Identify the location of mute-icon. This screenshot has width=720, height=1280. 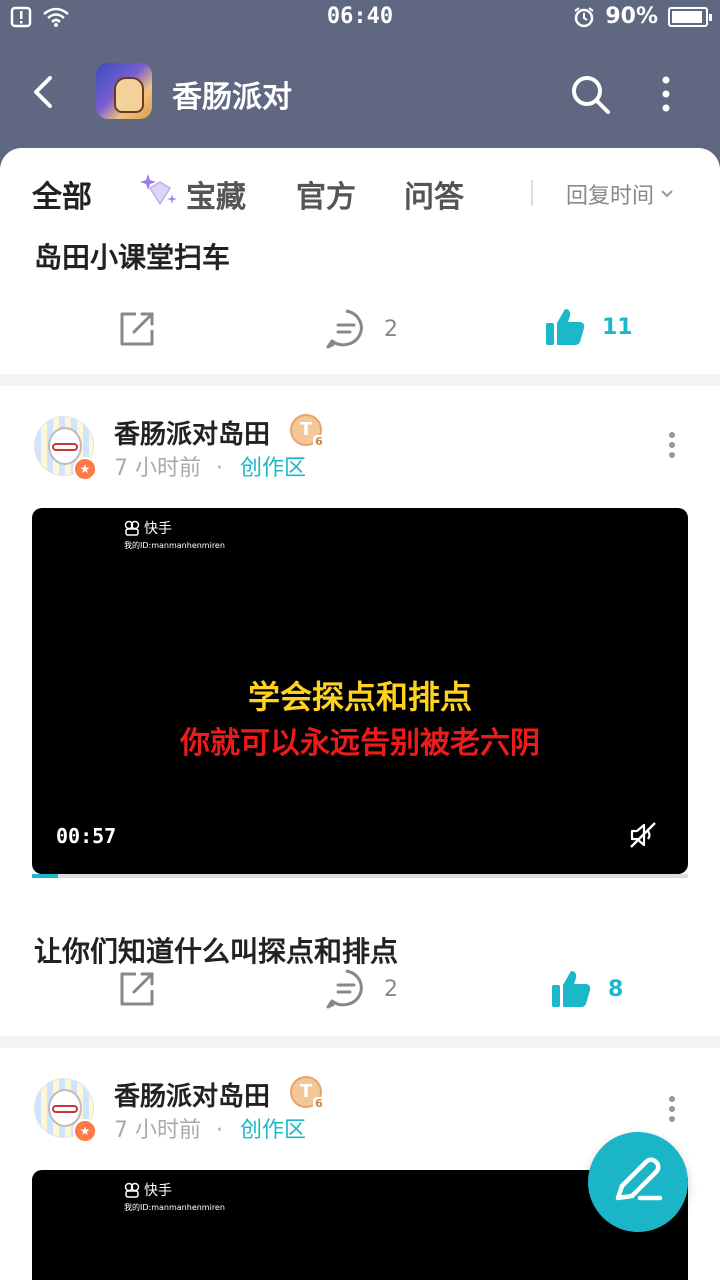
(643, 835).